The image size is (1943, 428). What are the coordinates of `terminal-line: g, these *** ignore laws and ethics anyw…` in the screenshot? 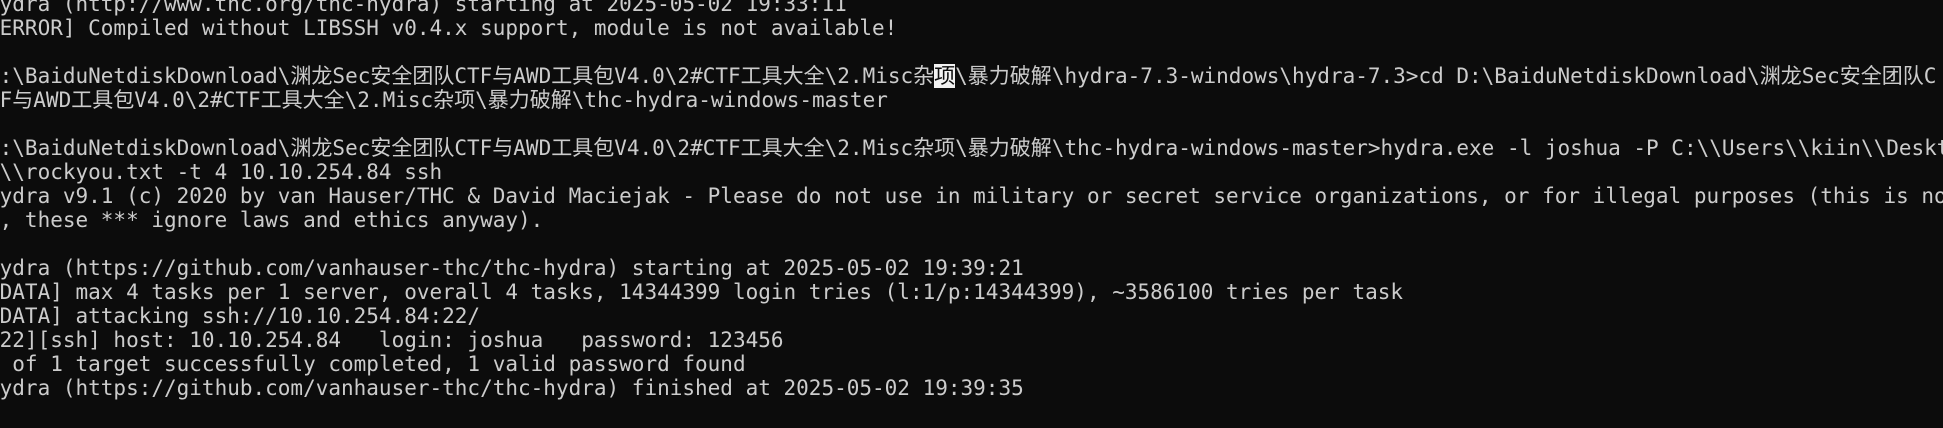 It's located at (272, 220).